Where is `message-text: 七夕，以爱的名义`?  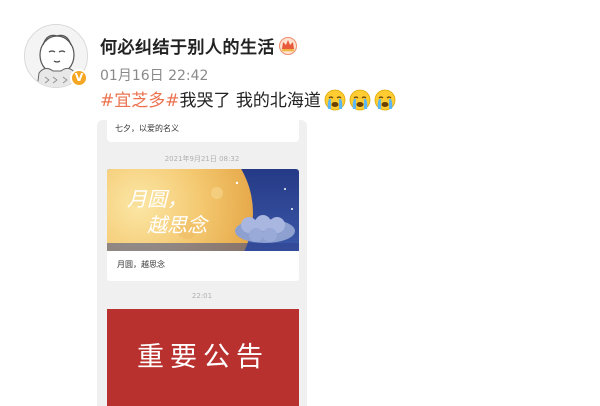 message-text: 七夕，以爱的名义 is located at coordinates (147, 128).